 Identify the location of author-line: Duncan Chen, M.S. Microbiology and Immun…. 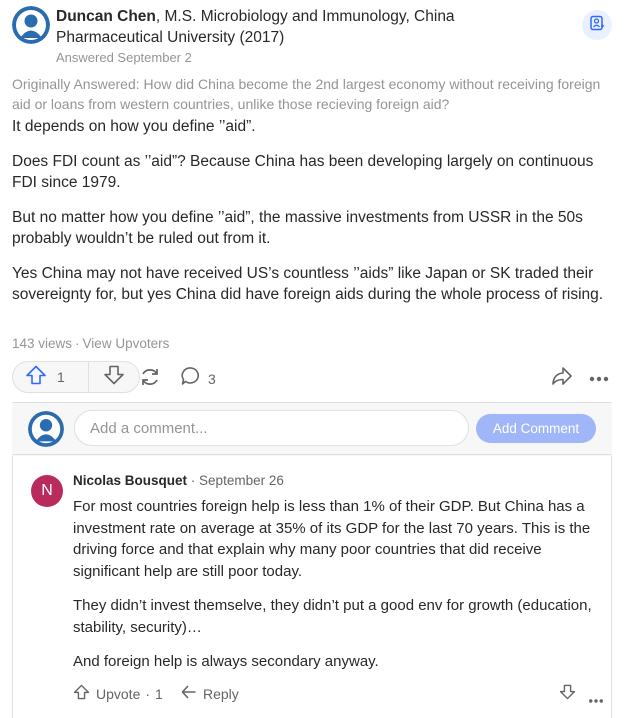
(291, 27).